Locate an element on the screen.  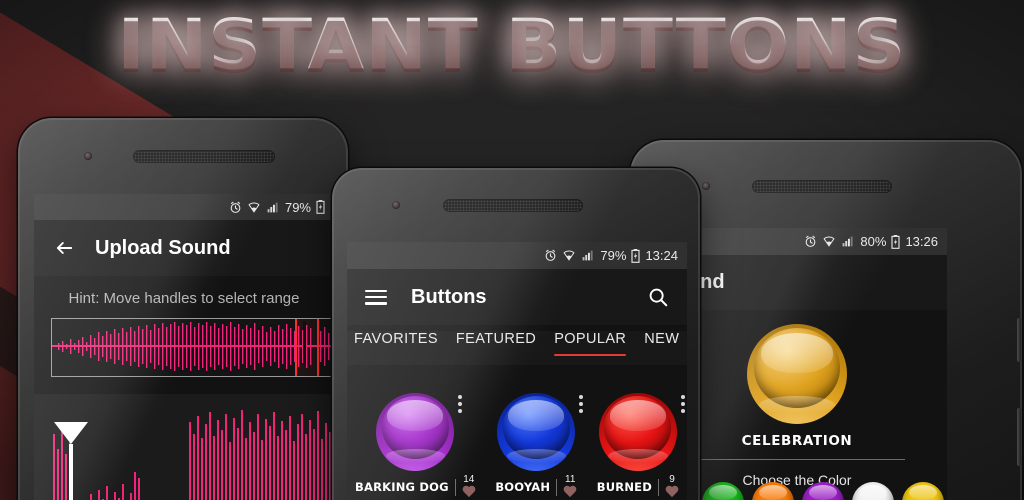
hamburger-menu-icon is located at coordinates (376, 297).